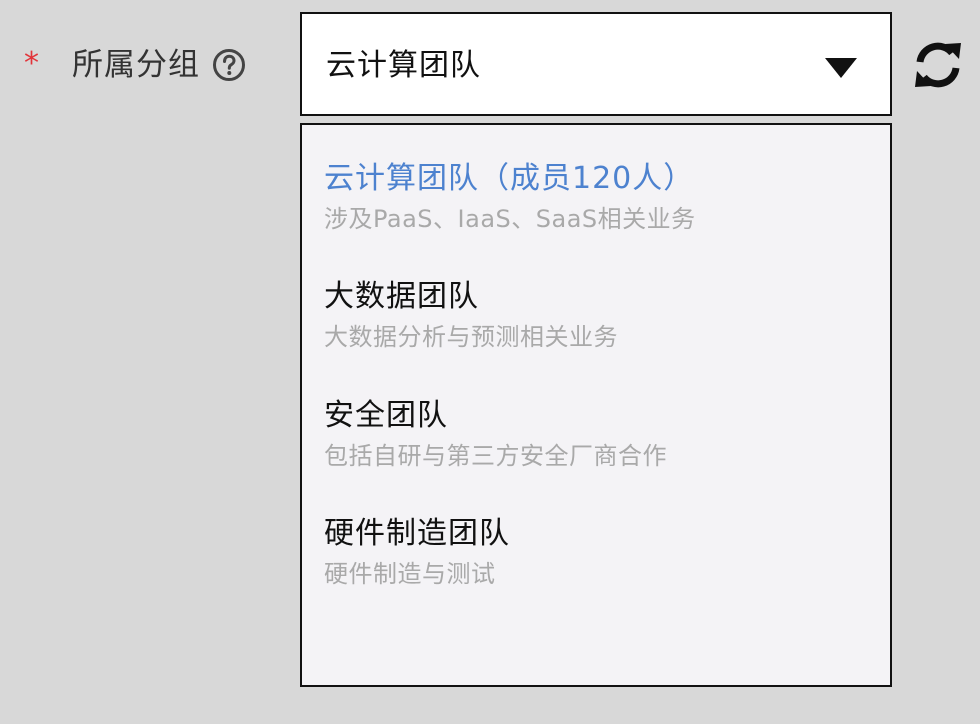 Image resolution: width=980 pixels, height=724 pixels. Describe the element at coordinates (31, 63) in the screenshot. I see `required-mark: *` at that location.